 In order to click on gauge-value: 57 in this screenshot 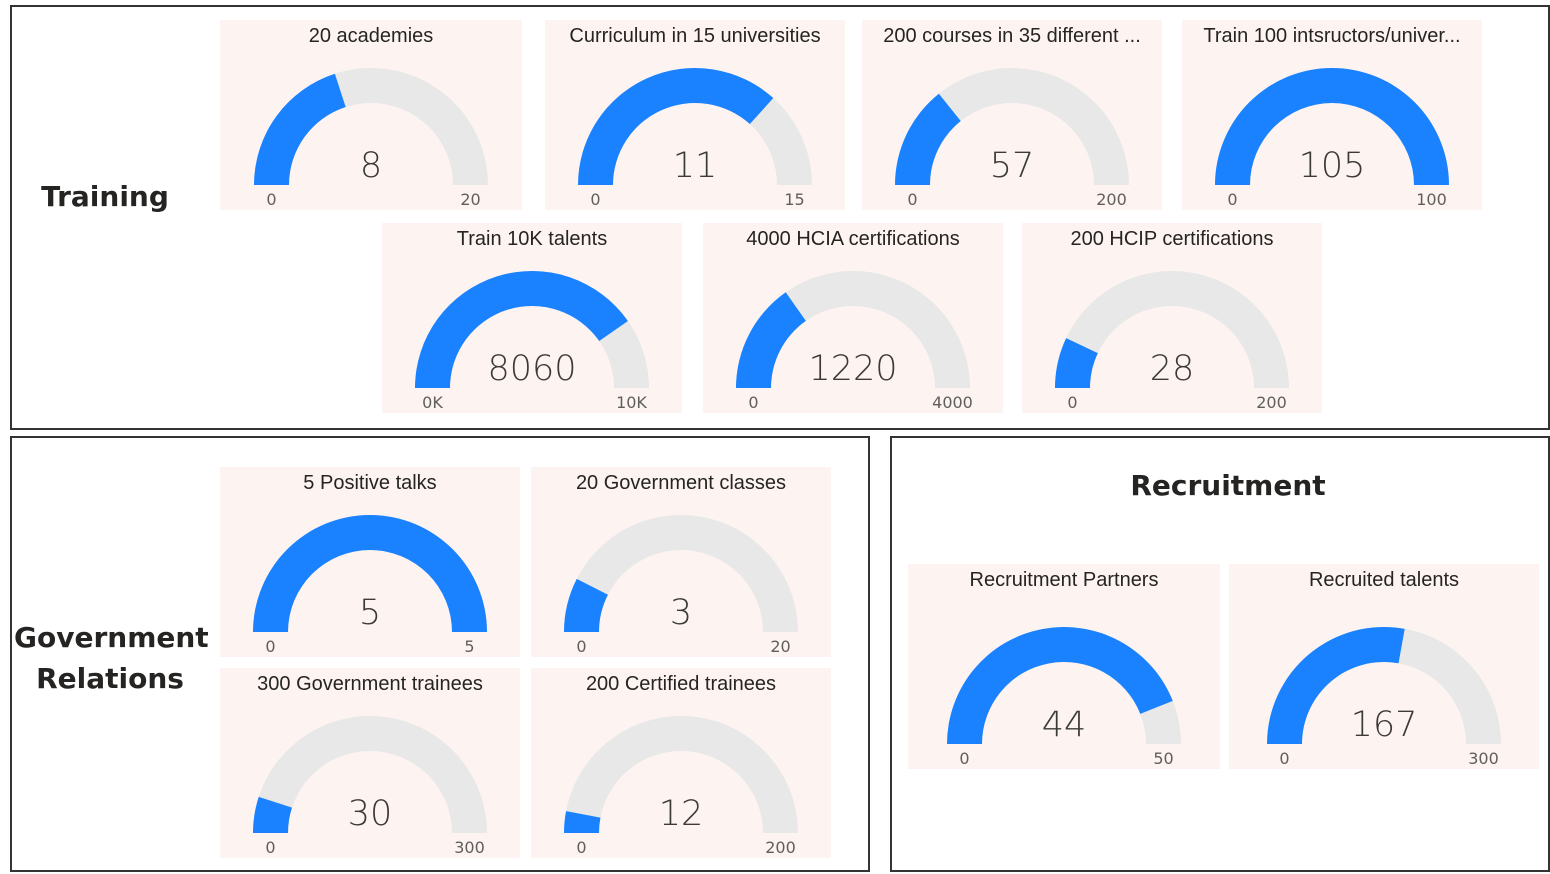, I will do `click(1012, 166)`.